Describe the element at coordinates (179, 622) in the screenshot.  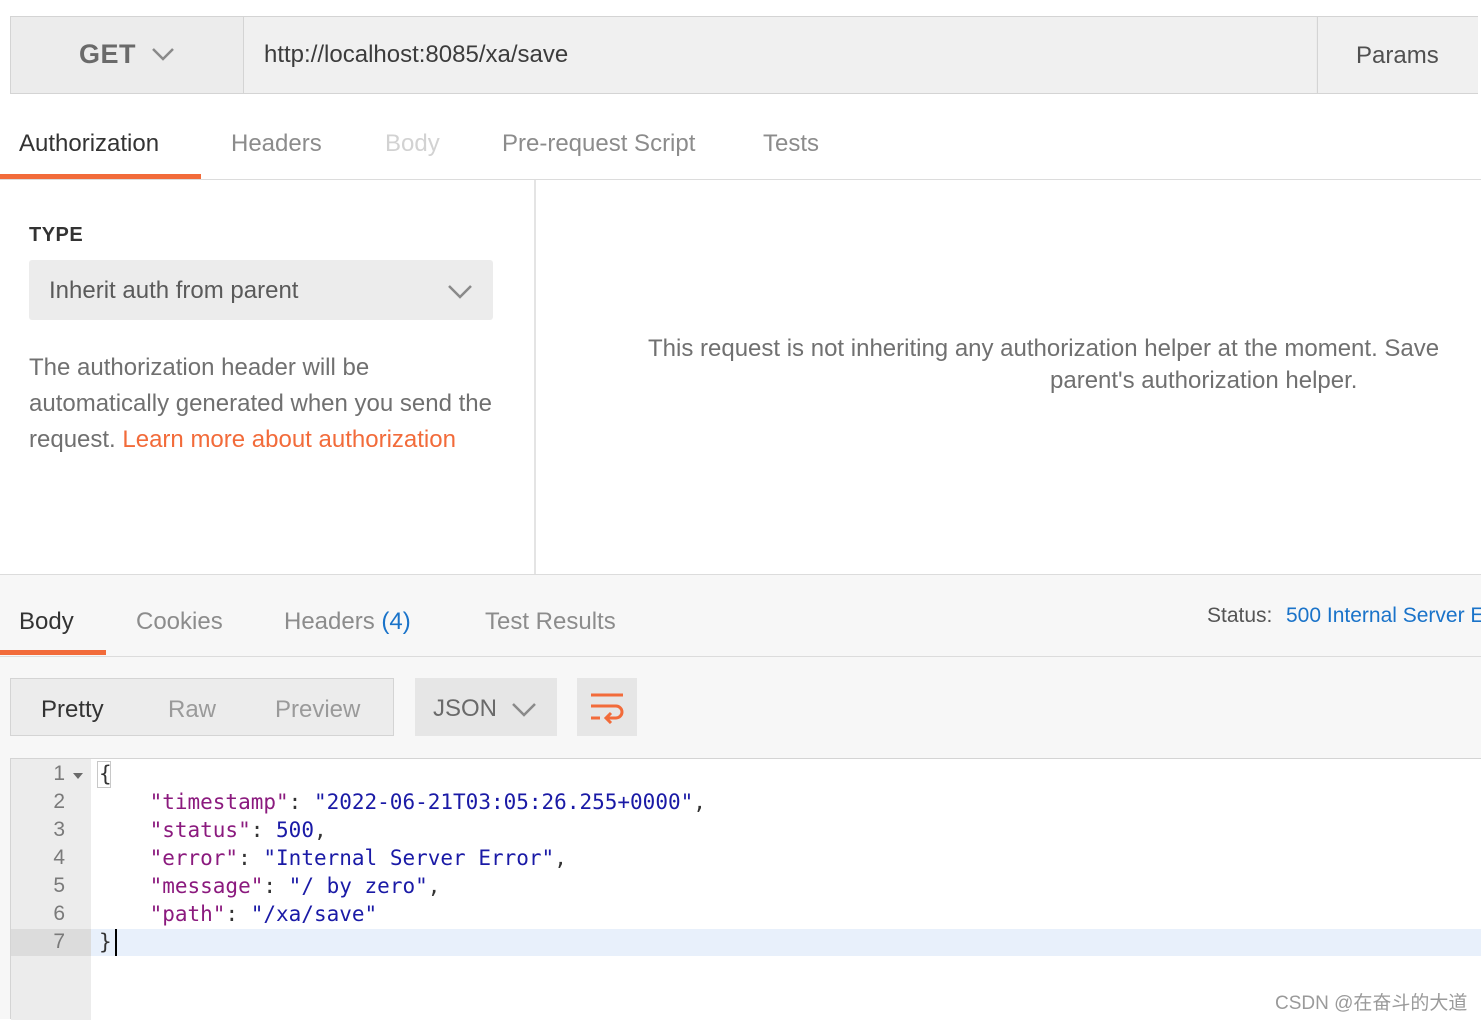
I see `response-tab-cookies: Cookies` at that location.